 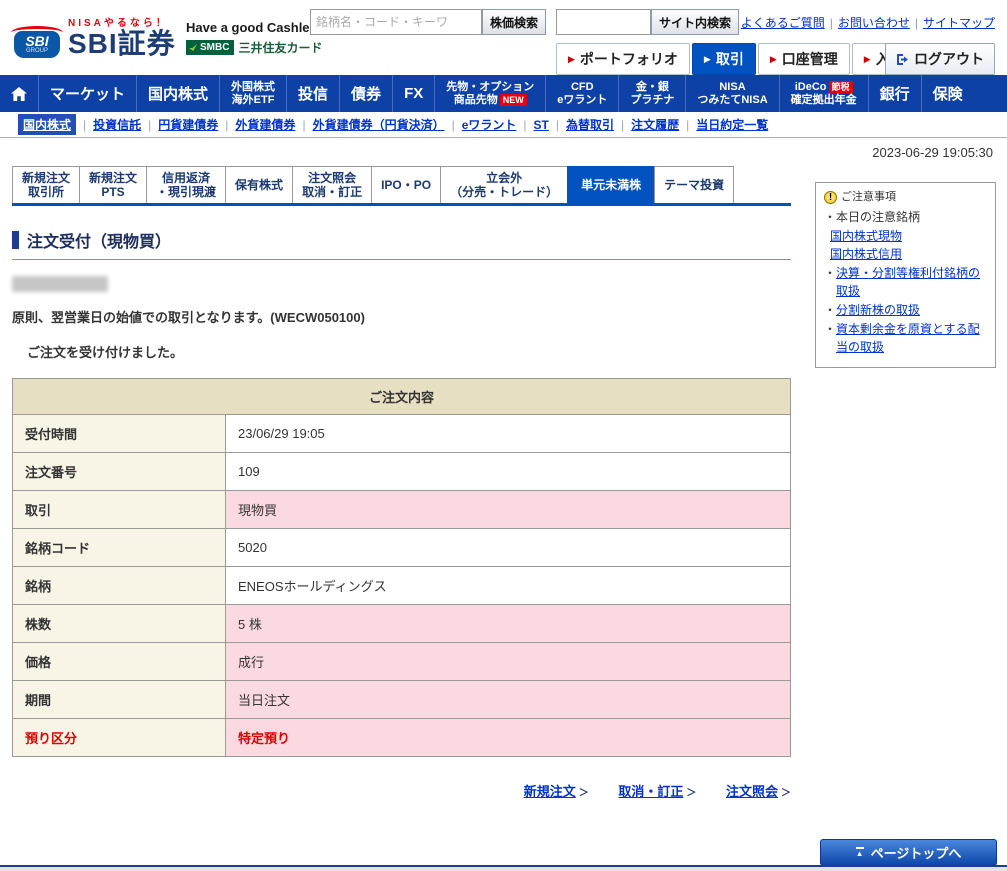 What do you see at coordinates (36, 51) in the screenshot?
I see `emblem-sub: GROUP` at bounding box center [36, 51].